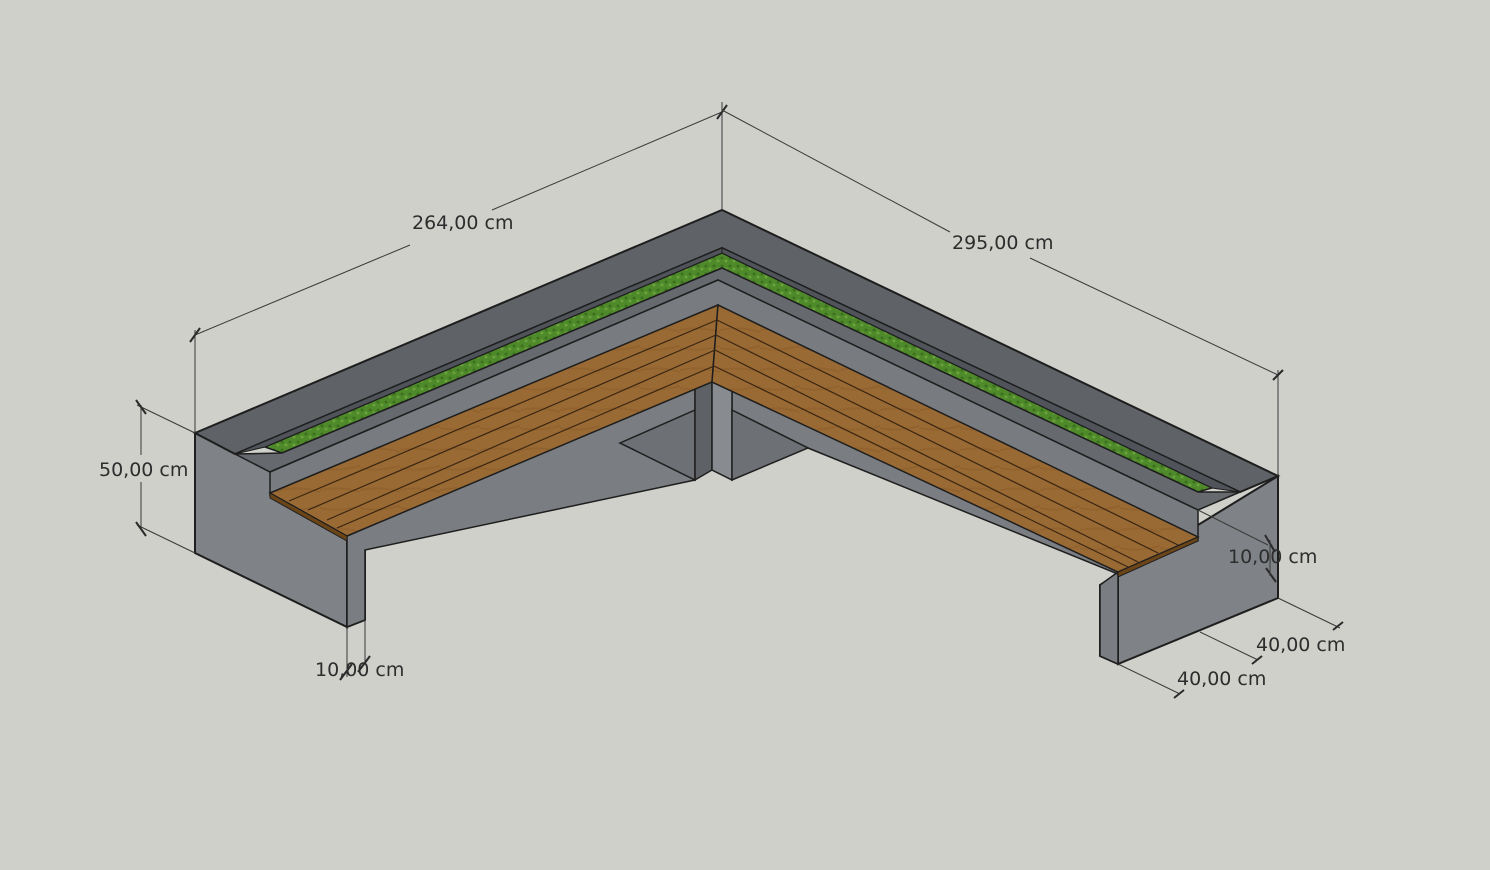 The width and height of the screenshot is (1490, 870). Describe the element at coordinates (722, 430) in the screenshot. I see `seat-corner-support-right` at that location.